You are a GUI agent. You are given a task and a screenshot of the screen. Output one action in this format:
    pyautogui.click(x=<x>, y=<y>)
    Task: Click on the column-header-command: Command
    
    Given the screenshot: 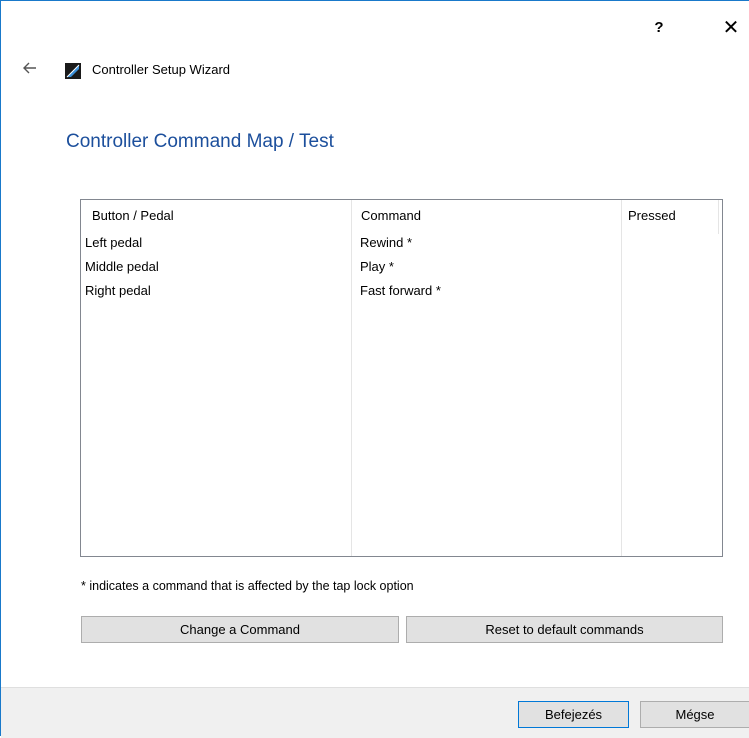 What is the action you would take?
    pyautogui.click(x=391, y=215)
    